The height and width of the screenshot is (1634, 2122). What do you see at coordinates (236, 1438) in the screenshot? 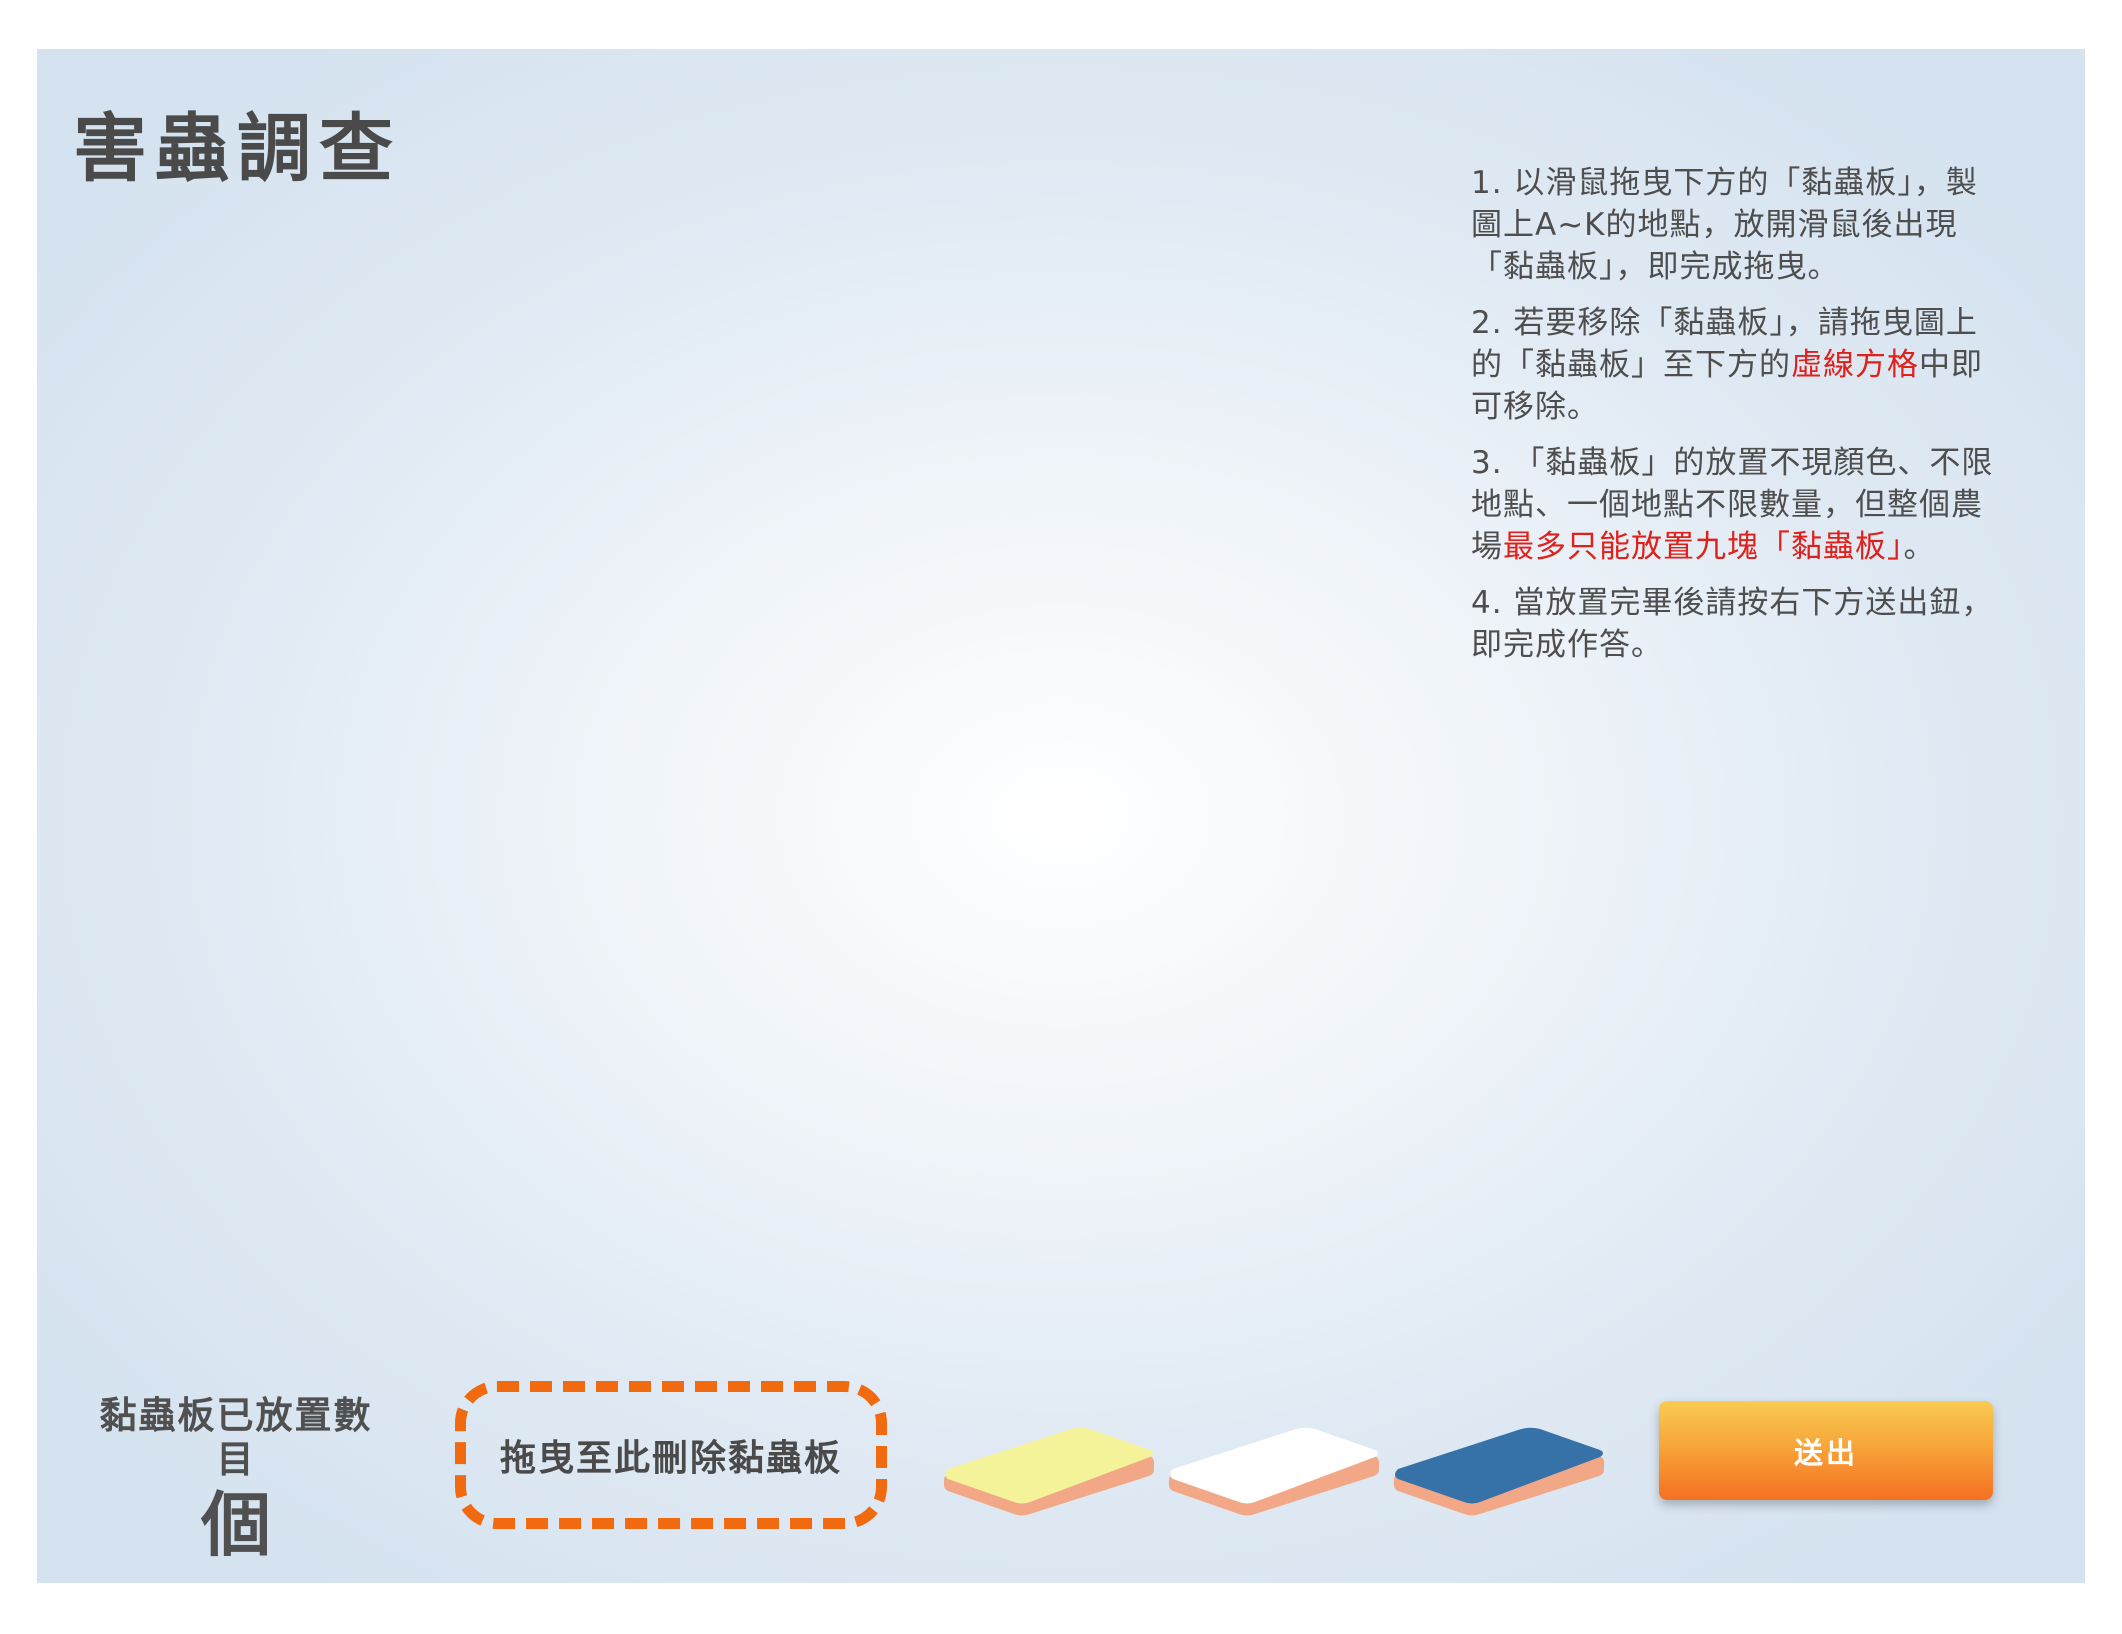
I see `placed-count-label: 黏蟲板已放置數目` at bounding box center [236, 1438].